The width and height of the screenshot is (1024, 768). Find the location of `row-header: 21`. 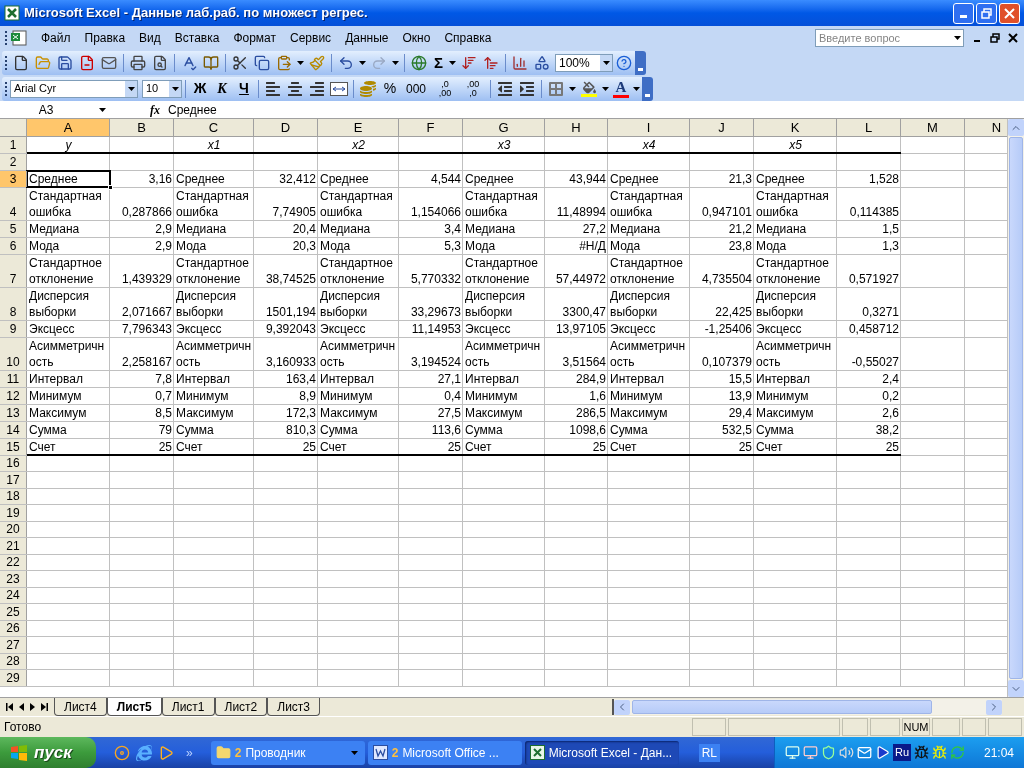

row-header: 21 is located at coordinates (13, 546).